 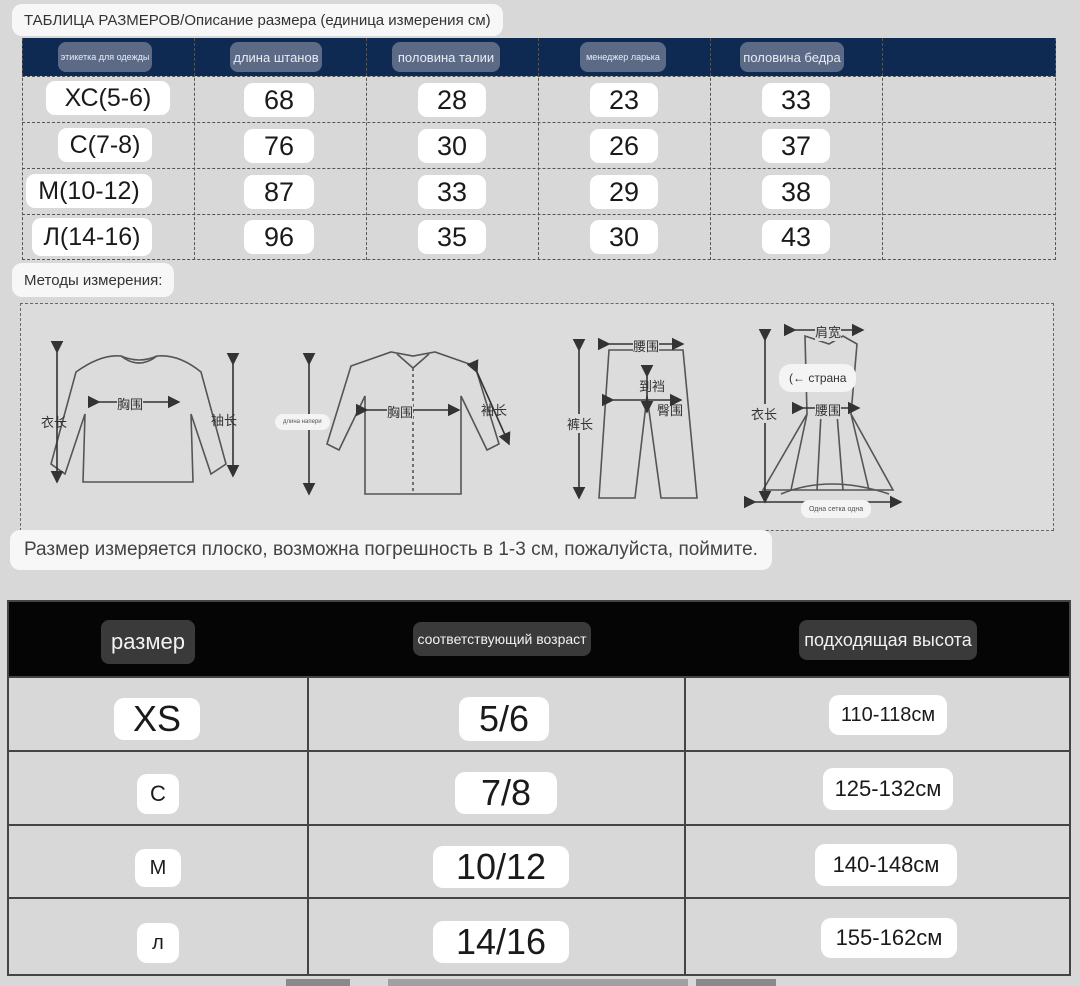 I want to click on table-cell: 76, so click(x=279, y=146).